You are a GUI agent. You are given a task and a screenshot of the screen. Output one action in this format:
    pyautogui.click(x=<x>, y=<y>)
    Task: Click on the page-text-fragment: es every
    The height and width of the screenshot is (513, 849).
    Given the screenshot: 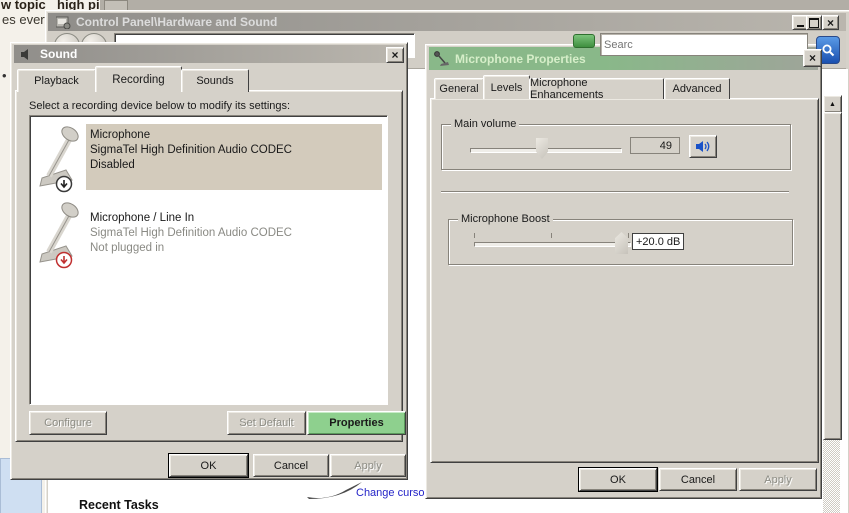 What is the action you would take?
    pyautogui.click(x=27, y=19)
    